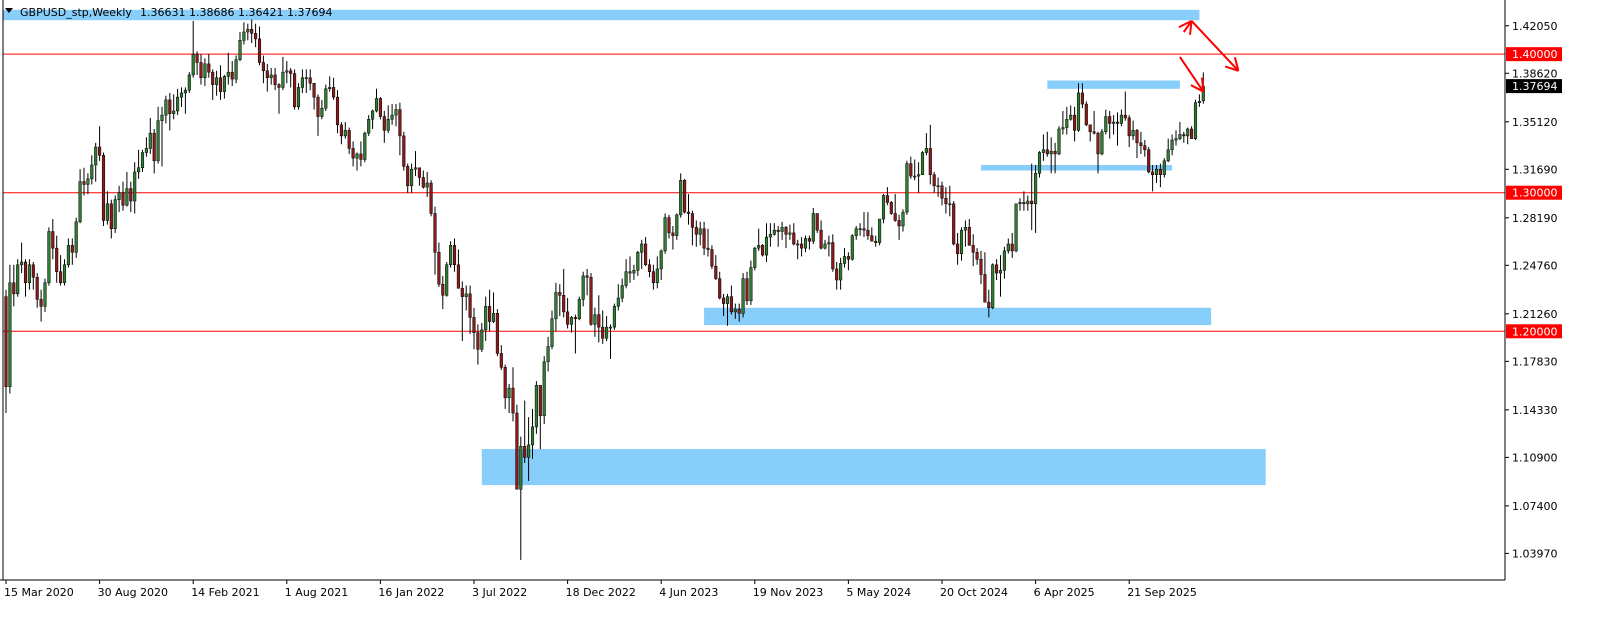 The image size is (1604, 623). What do you see at coordinates (499, 592) in the screenshot?
I see `x-tick-label: 3 Jul 2022` at bounding box center [499, 592].